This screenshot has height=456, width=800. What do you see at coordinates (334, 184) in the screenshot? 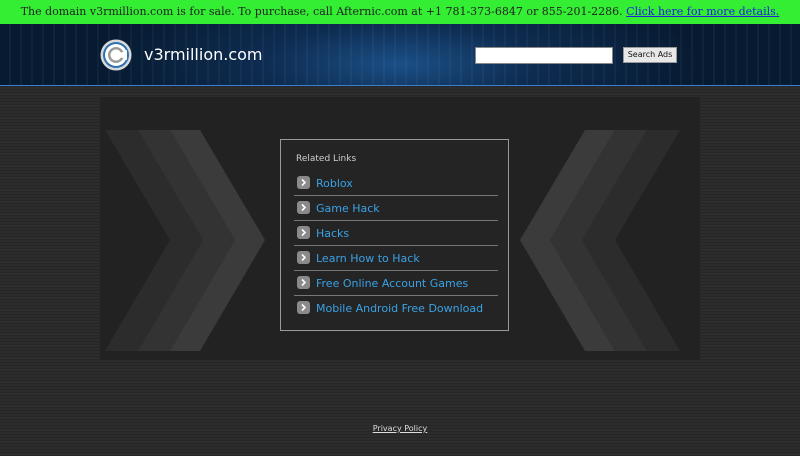
I see `related-link: Roblox` at bounding box center [334, 184].